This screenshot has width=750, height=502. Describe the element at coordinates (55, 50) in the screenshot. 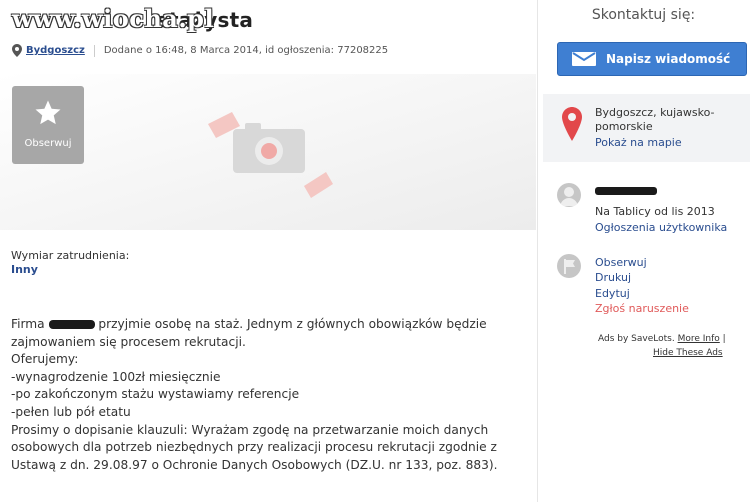

I see `city-link: Bydgoszcz` at that location.